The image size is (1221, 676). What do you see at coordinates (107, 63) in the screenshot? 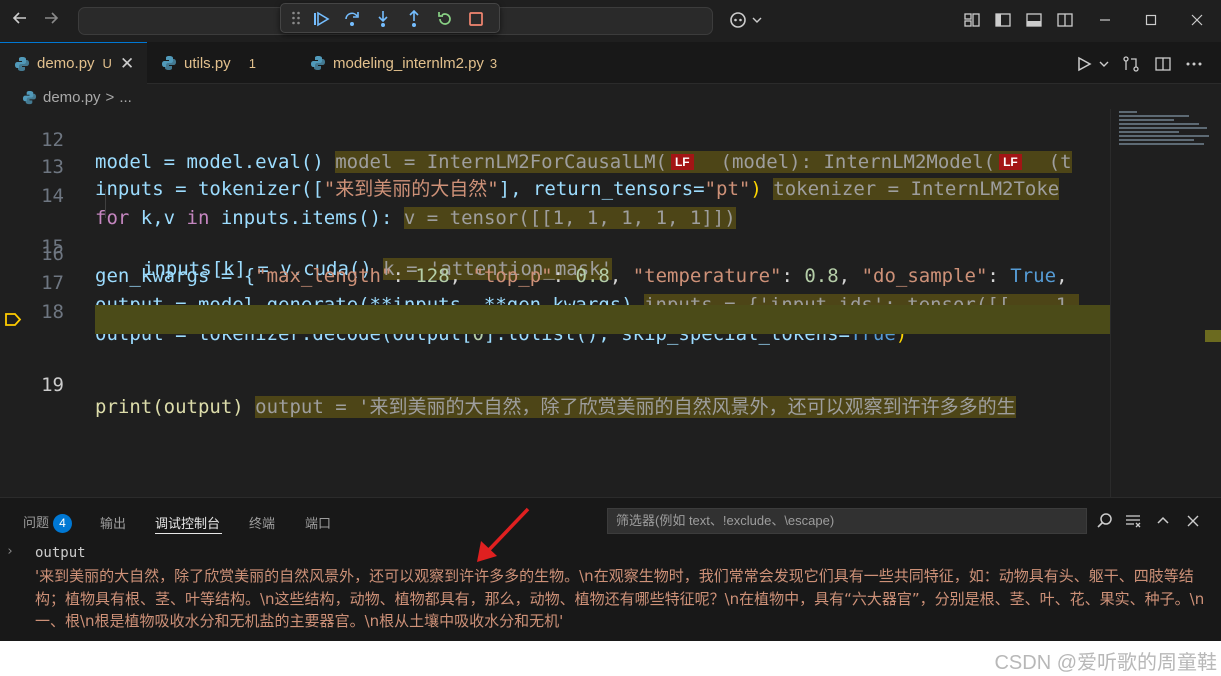
I see `git-status-badge: U` at bounding box center [107, 63].